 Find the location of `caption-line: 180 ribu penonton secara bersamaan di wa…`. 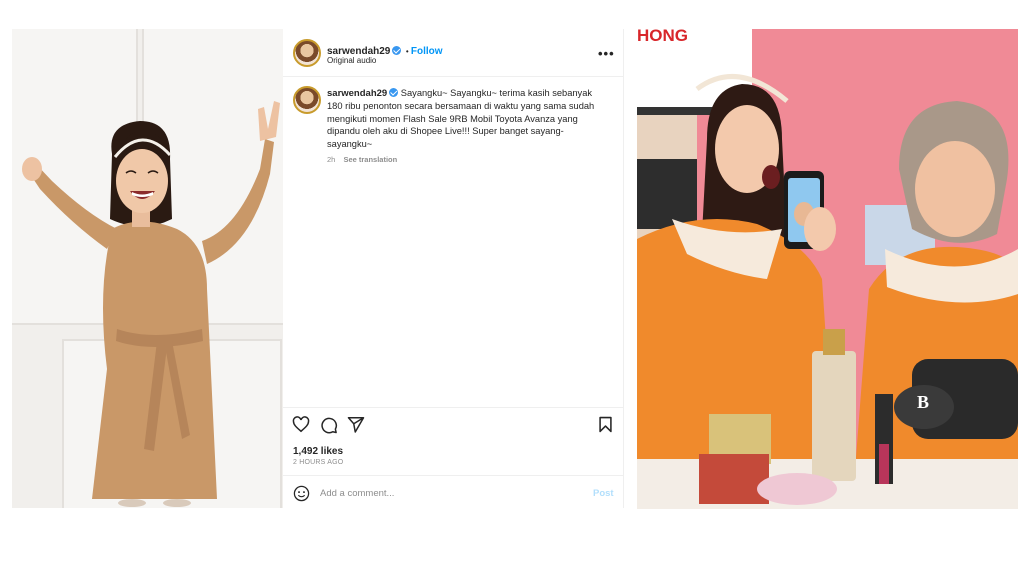

caption-line: 180 ribu penonton secara bersamaan di wa… is located at coordinates (461, 106).